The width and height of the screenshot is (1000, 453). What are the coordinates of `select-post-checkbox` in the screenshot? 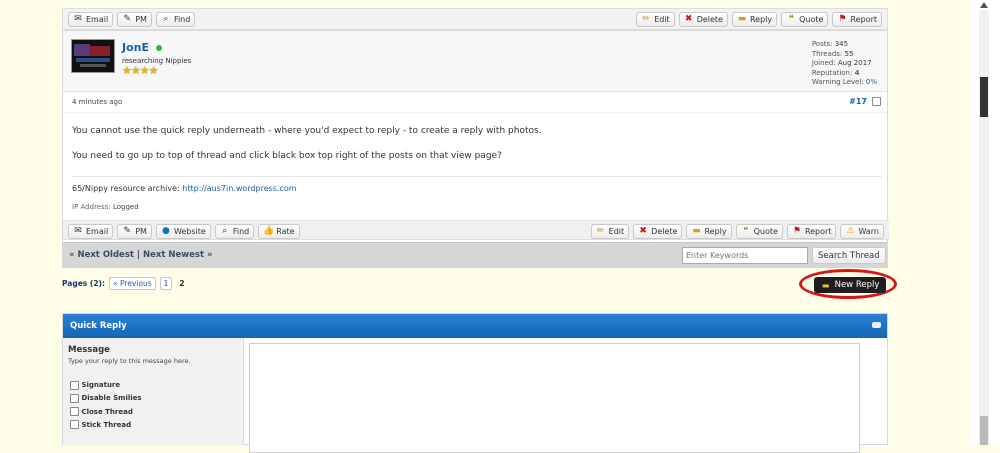 It's located at (876, 101).